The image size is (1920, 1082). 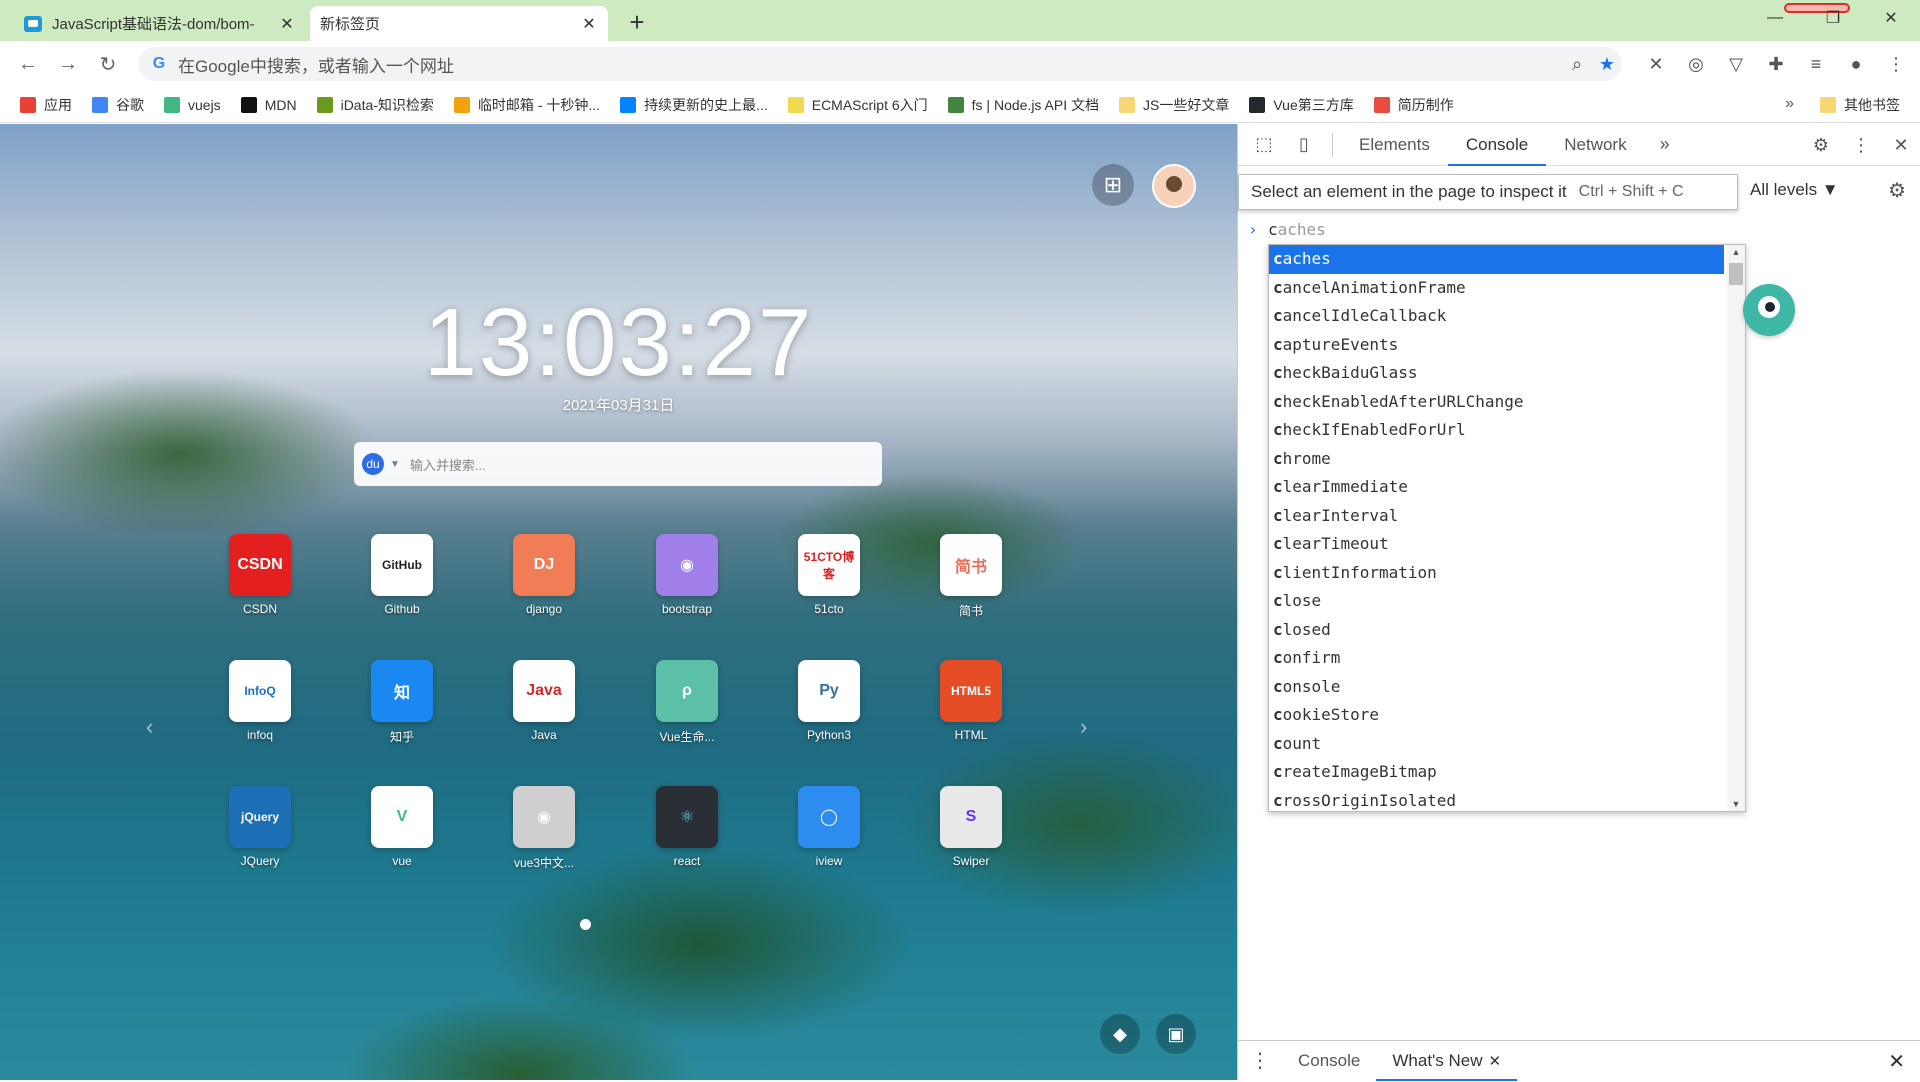 What do you see at coordinates (1736, 528) in the screenshot?
I see `autocomplete-scrollbar: ▲ ▼` at bounding box center [1736, 528].